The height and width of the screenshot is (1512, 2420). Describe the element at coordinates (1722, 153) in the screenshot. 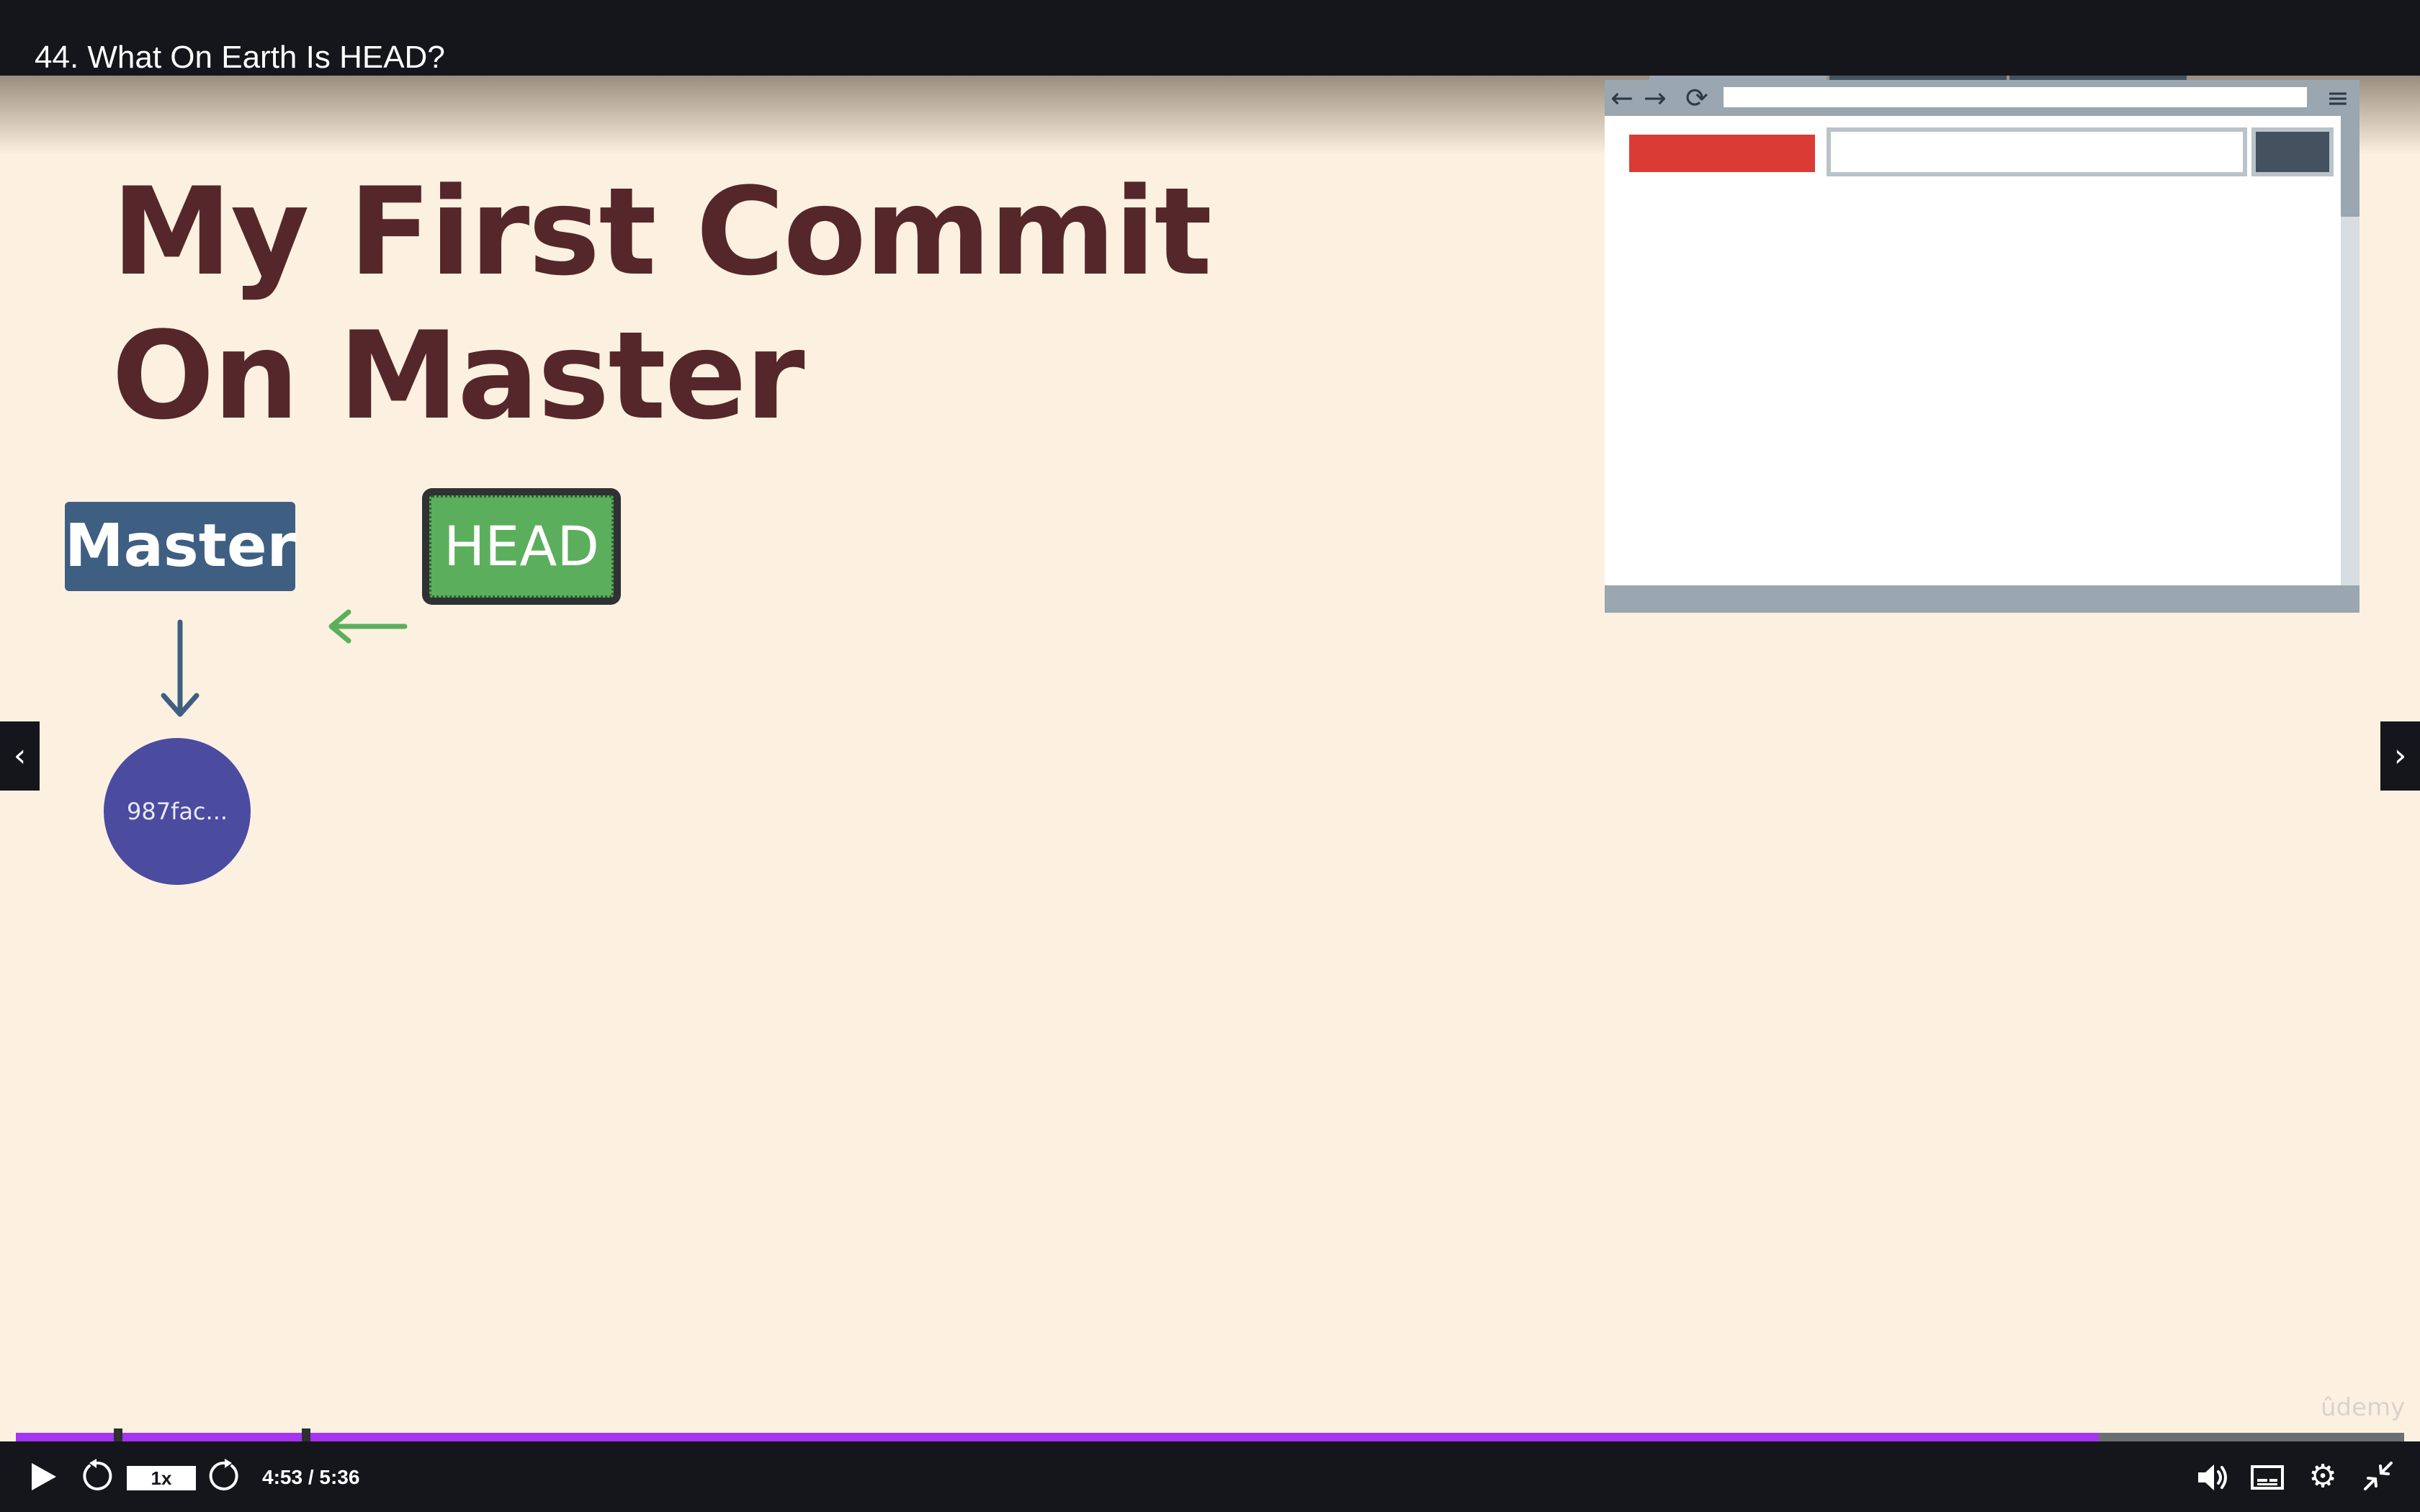

I see `page-logo-block` at that location.